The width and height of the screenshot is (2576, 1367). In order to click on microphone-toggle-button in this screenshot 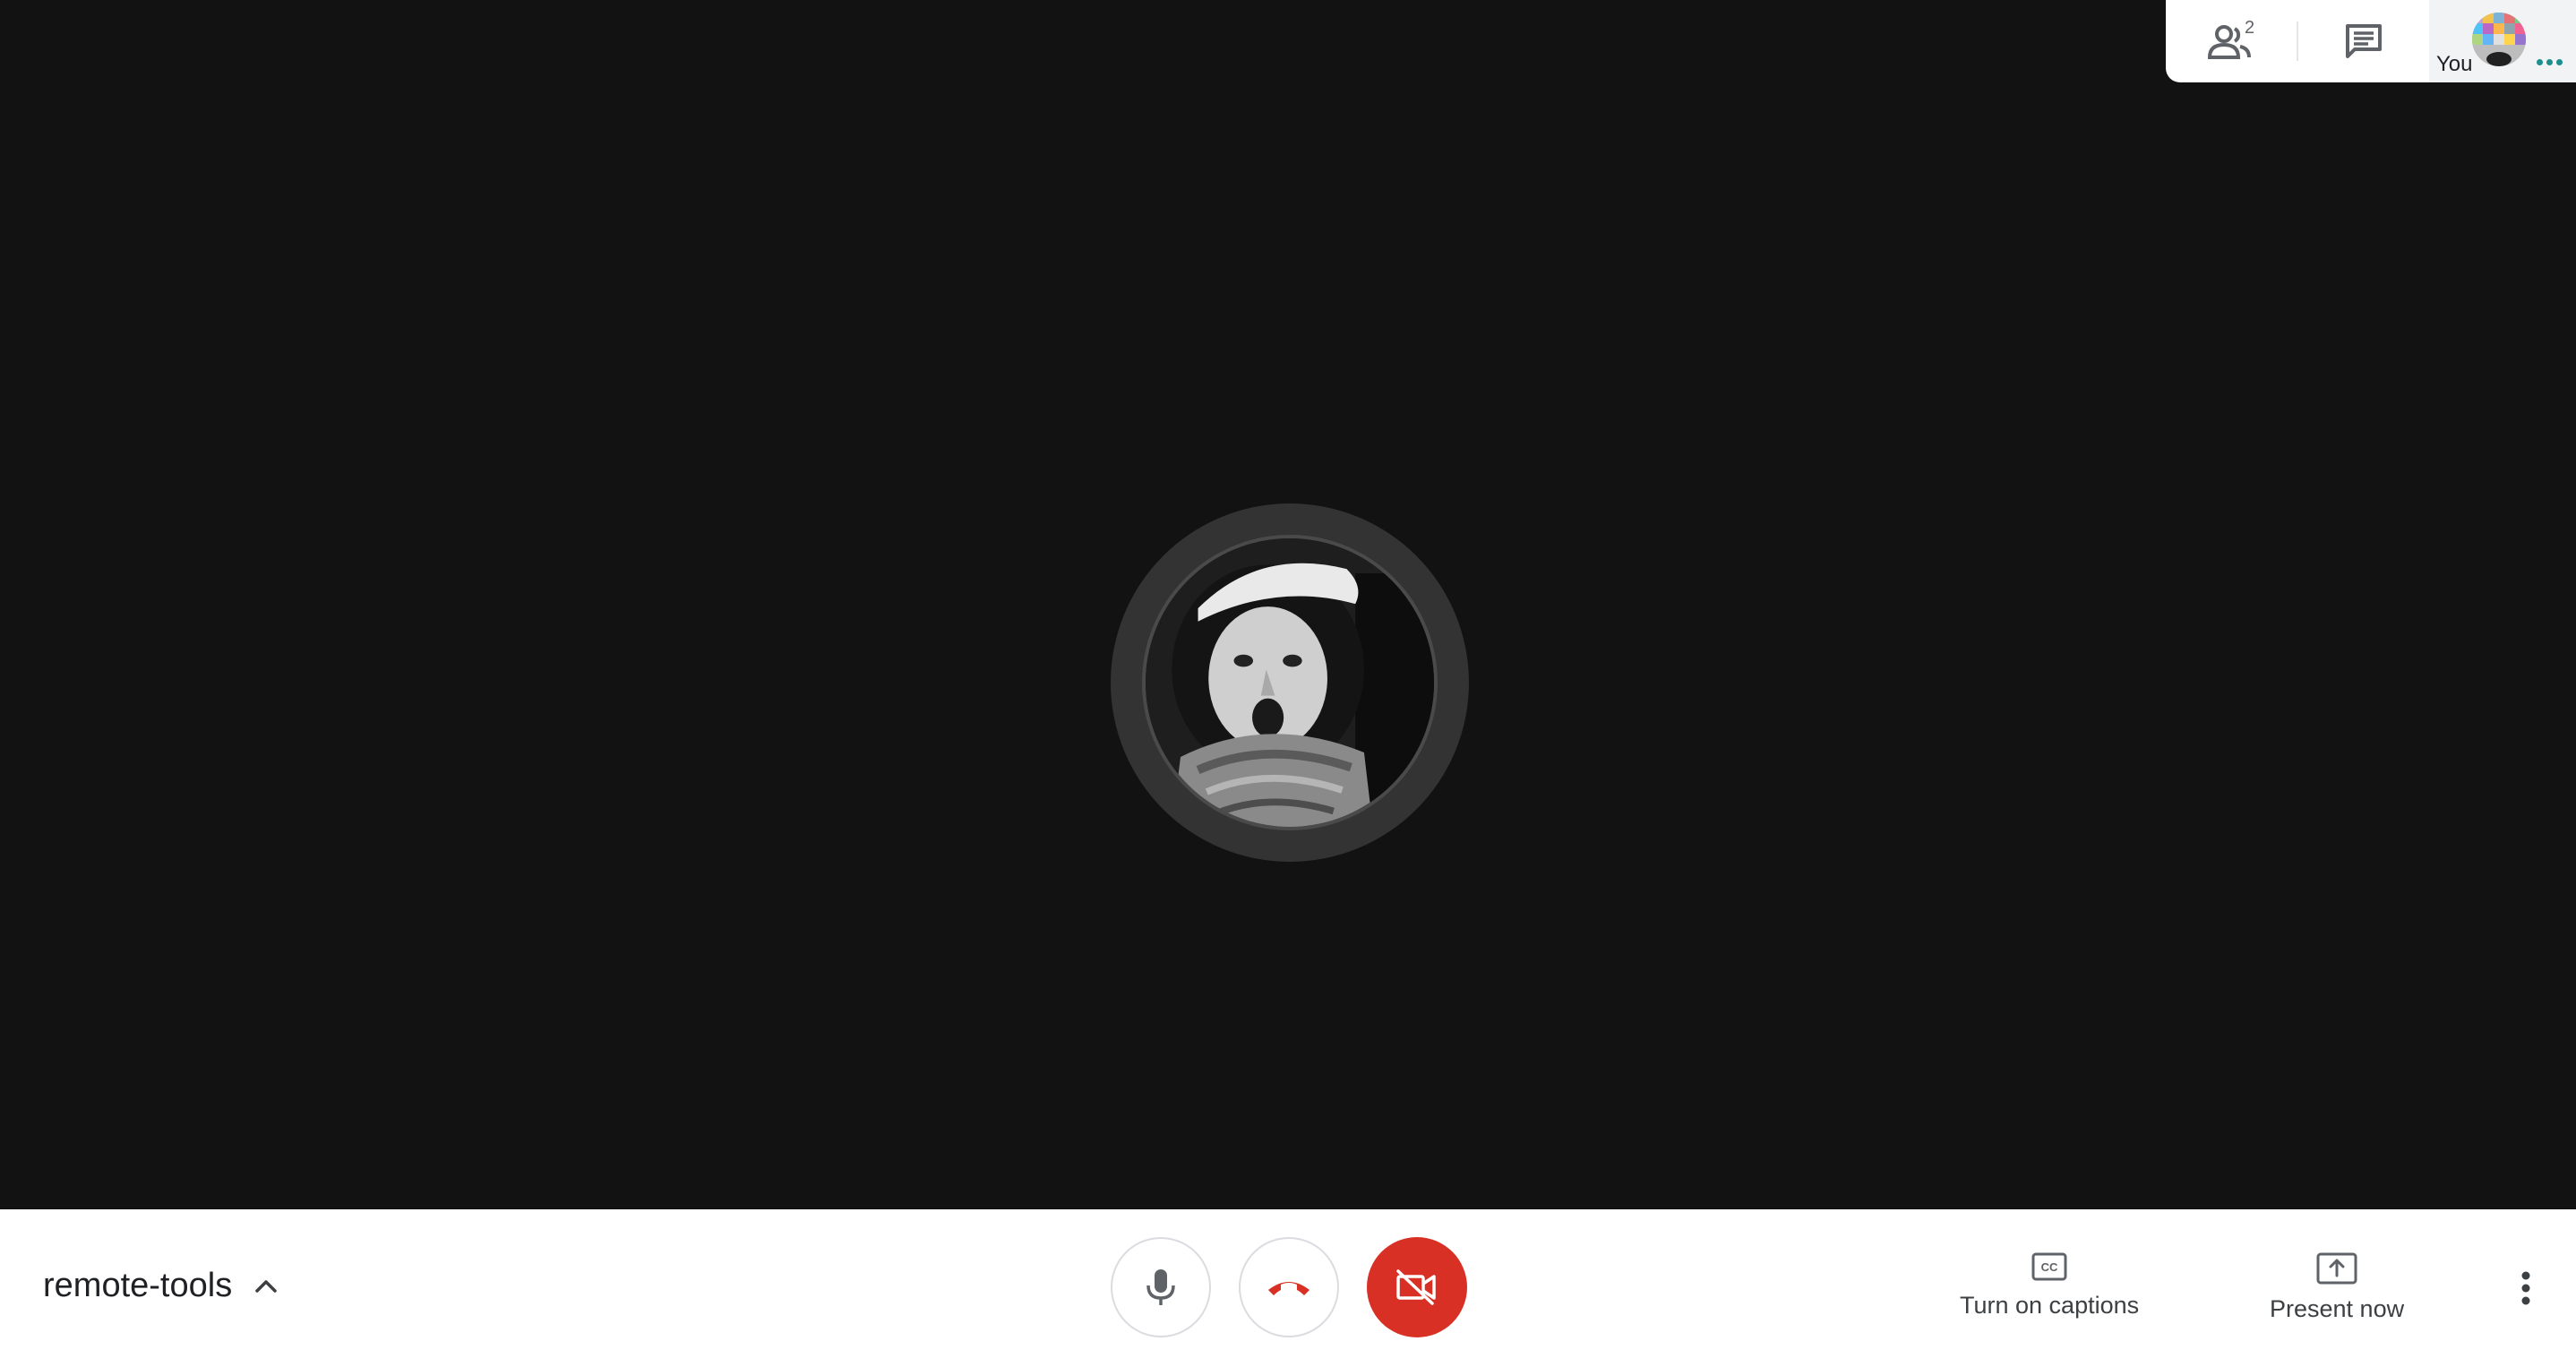, I will do `click(1161, 1287)`.